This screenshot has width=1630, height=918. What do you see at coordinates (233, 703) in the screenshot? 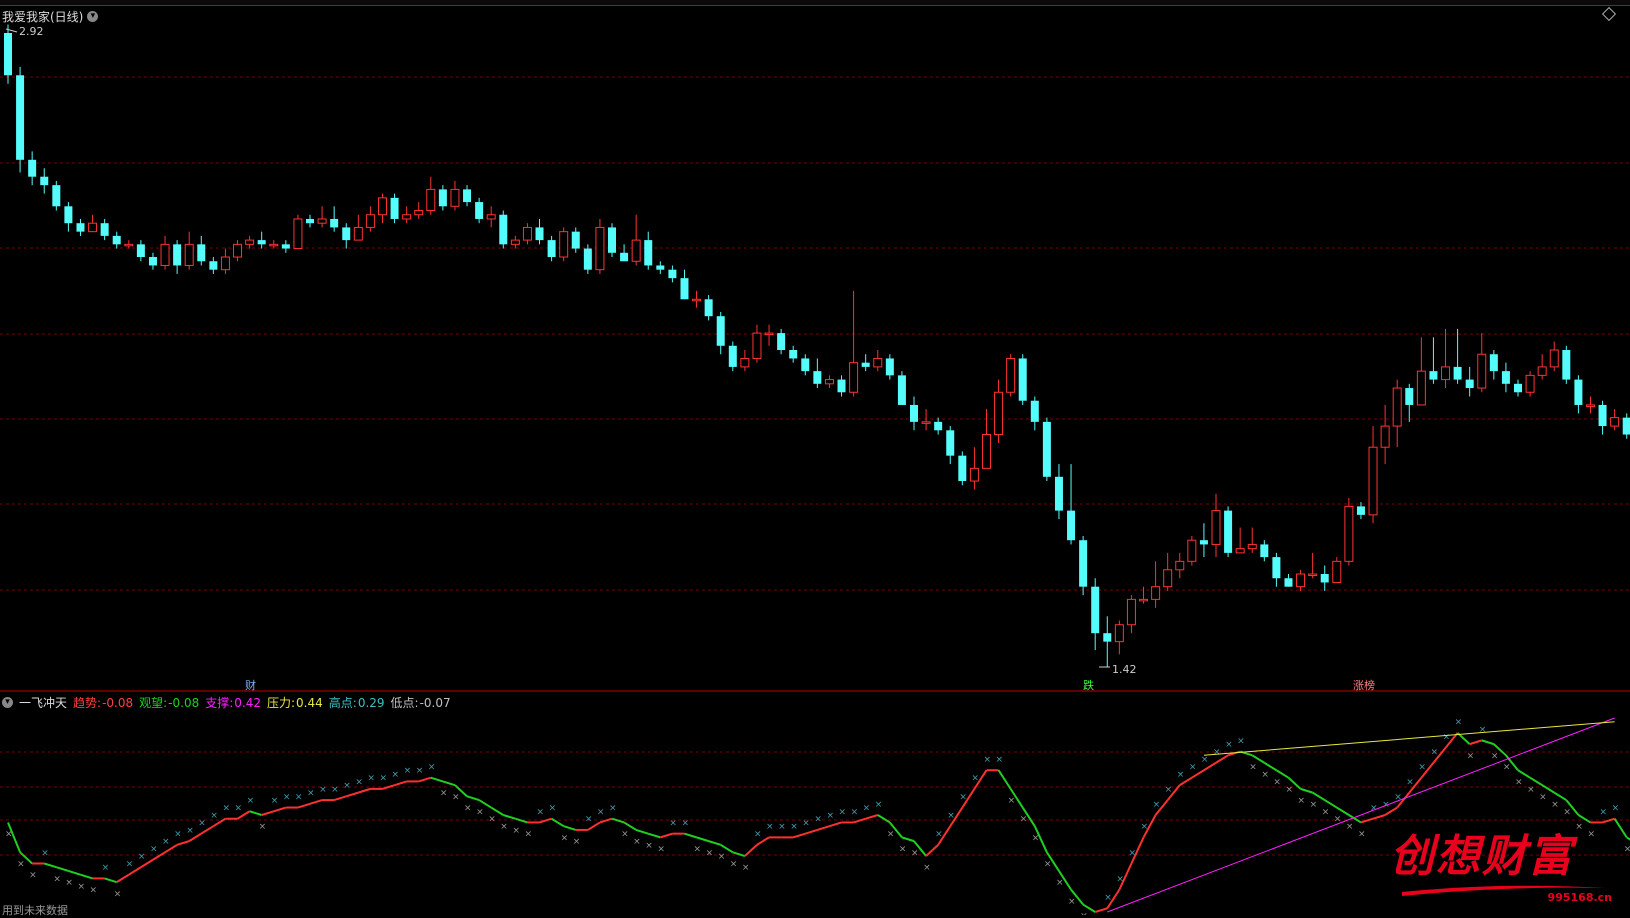
I see `indicator-support: 支撑:0.42` at bounding box center [233, 703].